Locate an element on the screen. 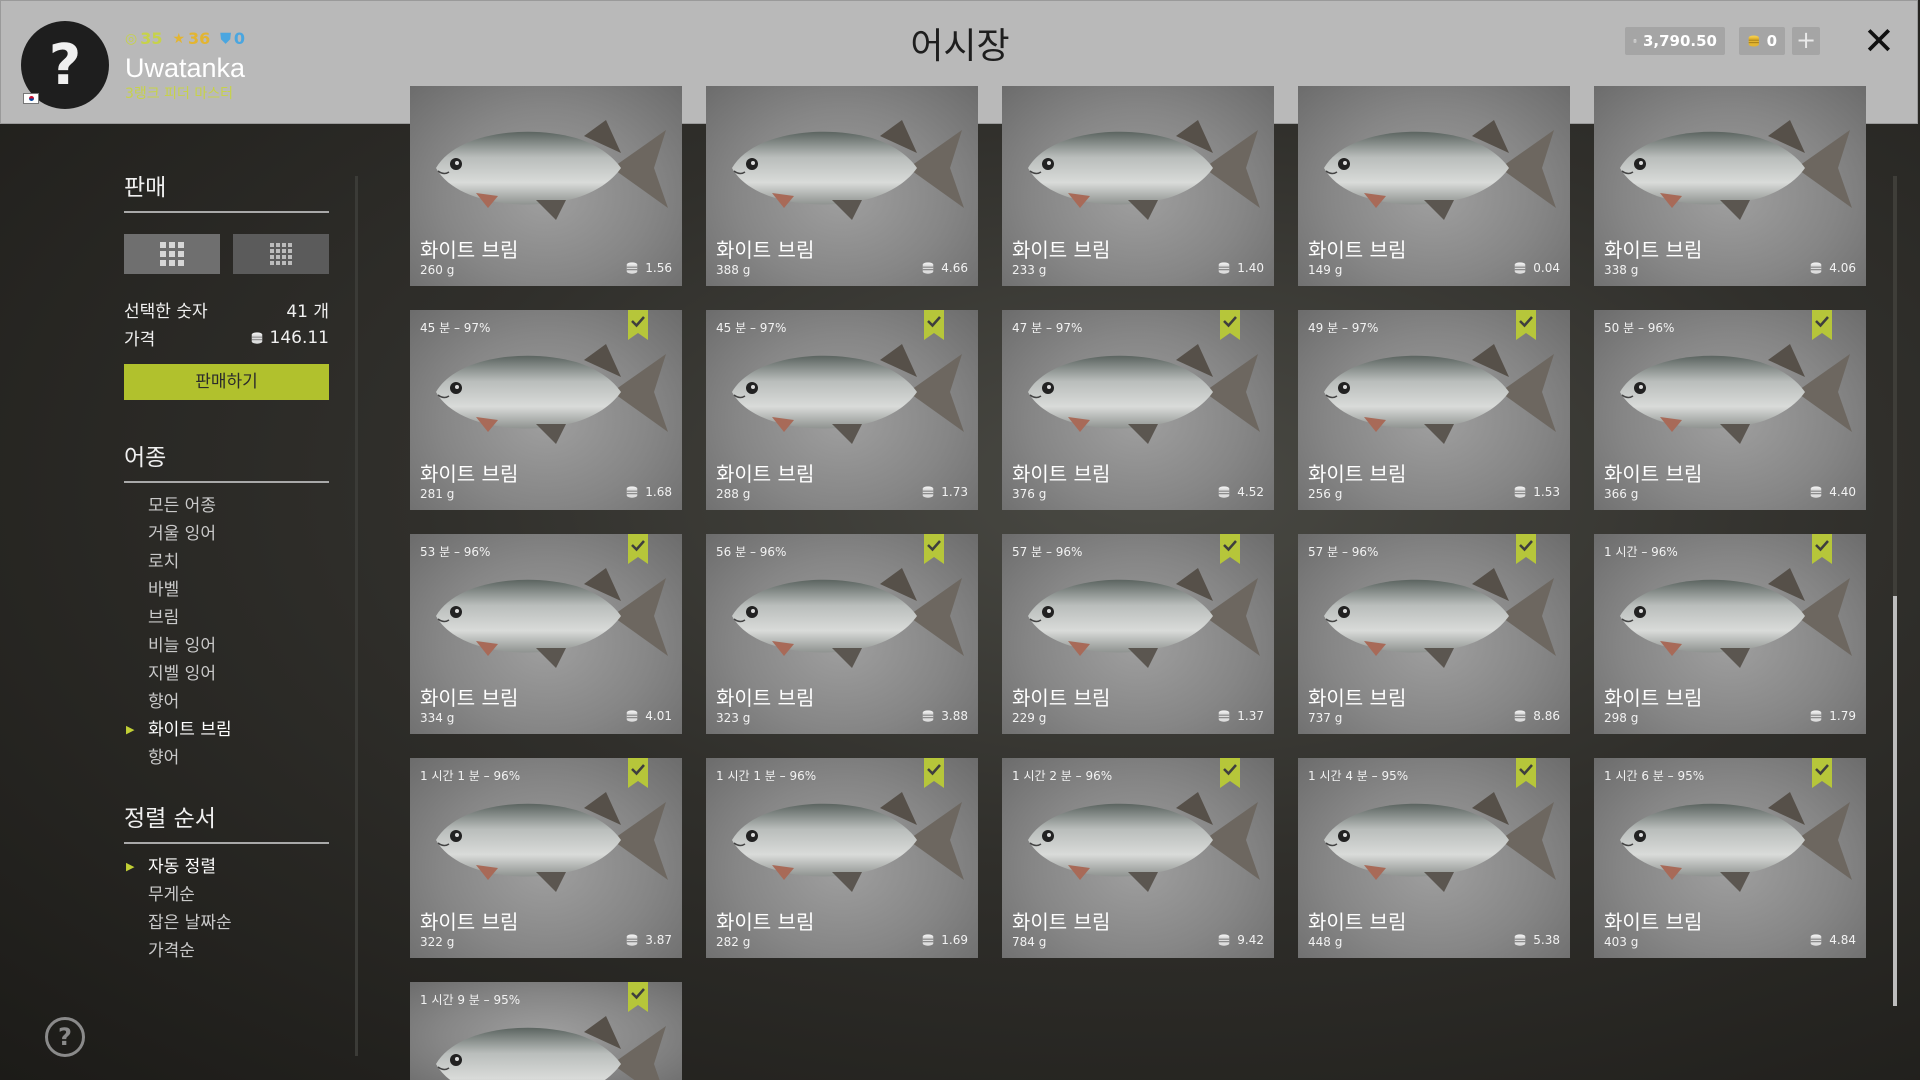 This screenshot has width=1920, height=1080. species-item: 바벨 is located at coordinates (190, 590).